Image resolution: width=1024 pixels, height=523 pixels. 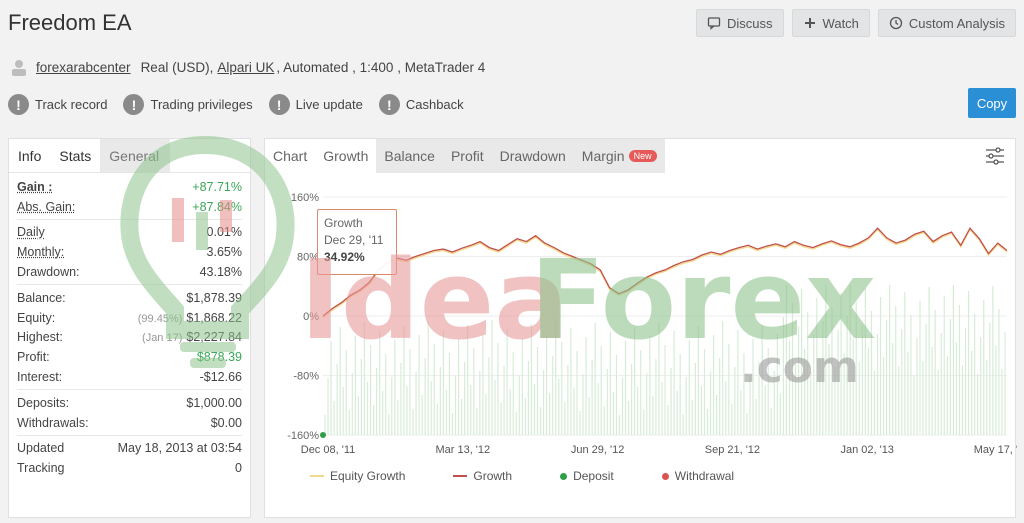 I want to click on stat-value: -$12.66, so click(x=220, y=377).